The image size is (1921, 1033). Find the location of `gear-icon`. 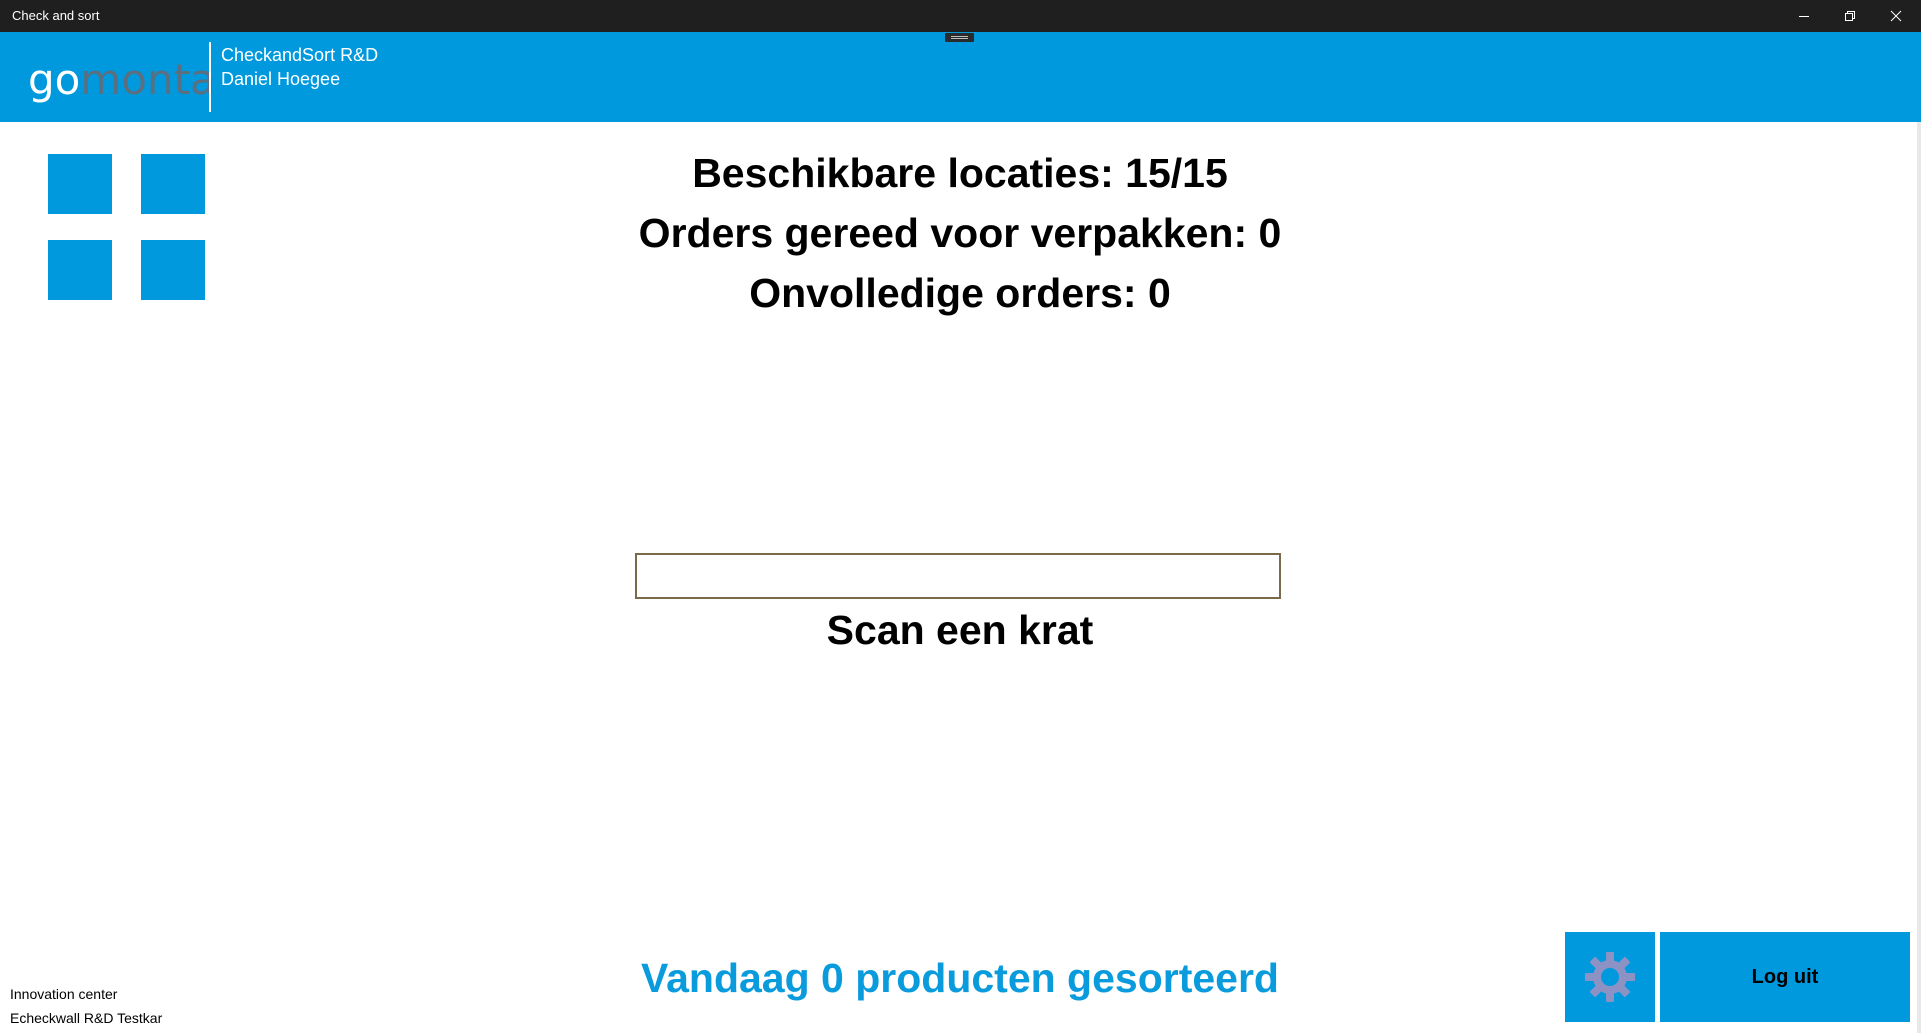

gear-icon is located at coordinates (1610, 977).